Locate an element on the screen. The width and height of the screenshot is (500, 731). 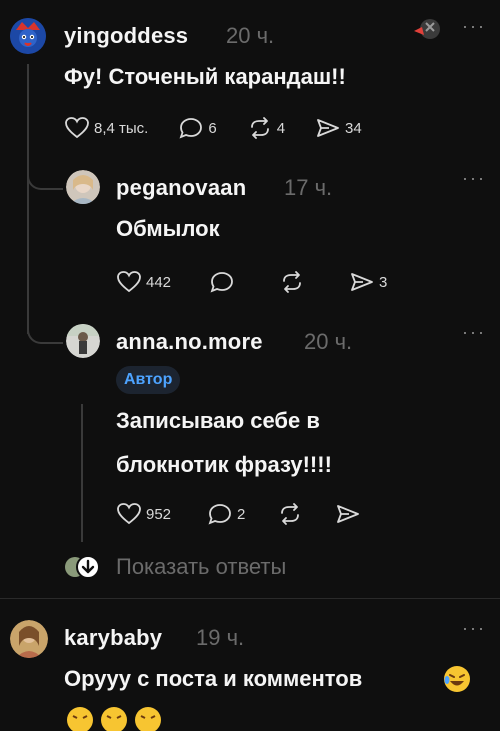
deity-avatar-icon is located at coordinates (28, 36).